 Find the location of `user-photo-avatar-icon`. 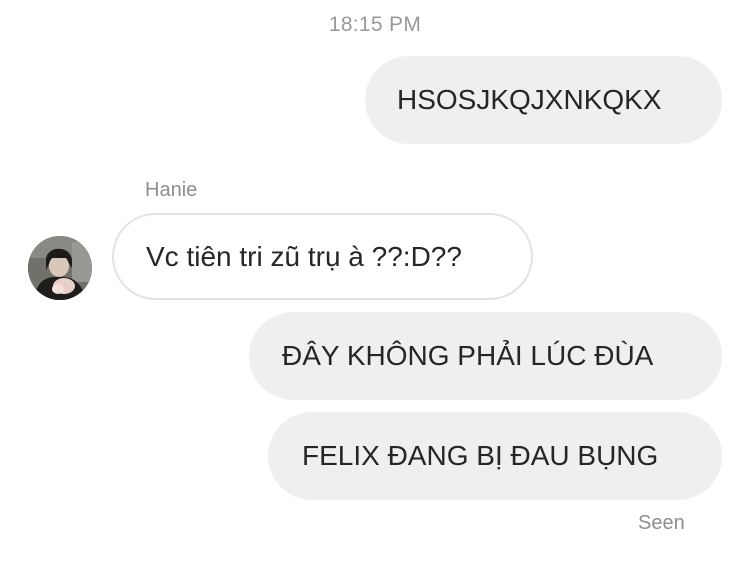

user-photo-avatar-icon is located at coordinates (60, 268).